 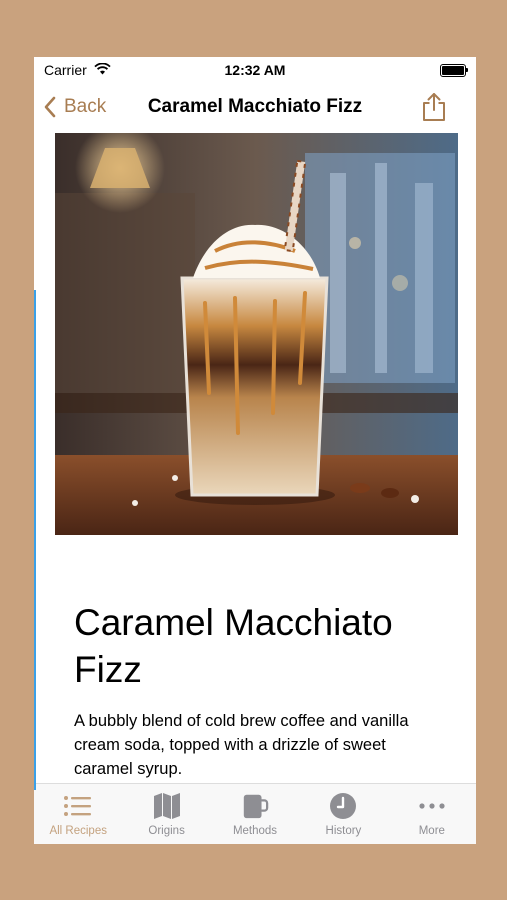 I want to click on tab-label: Origins, so click(x=166, y=831).